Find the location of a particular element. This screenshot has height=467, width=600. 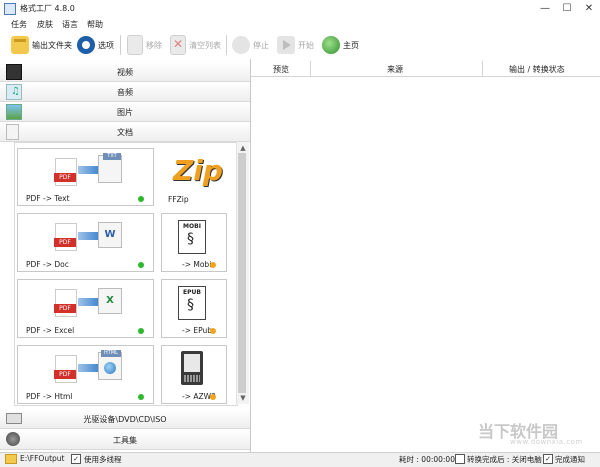

tile-ffzip-label: FFZip is located at coordinates (178, 199).